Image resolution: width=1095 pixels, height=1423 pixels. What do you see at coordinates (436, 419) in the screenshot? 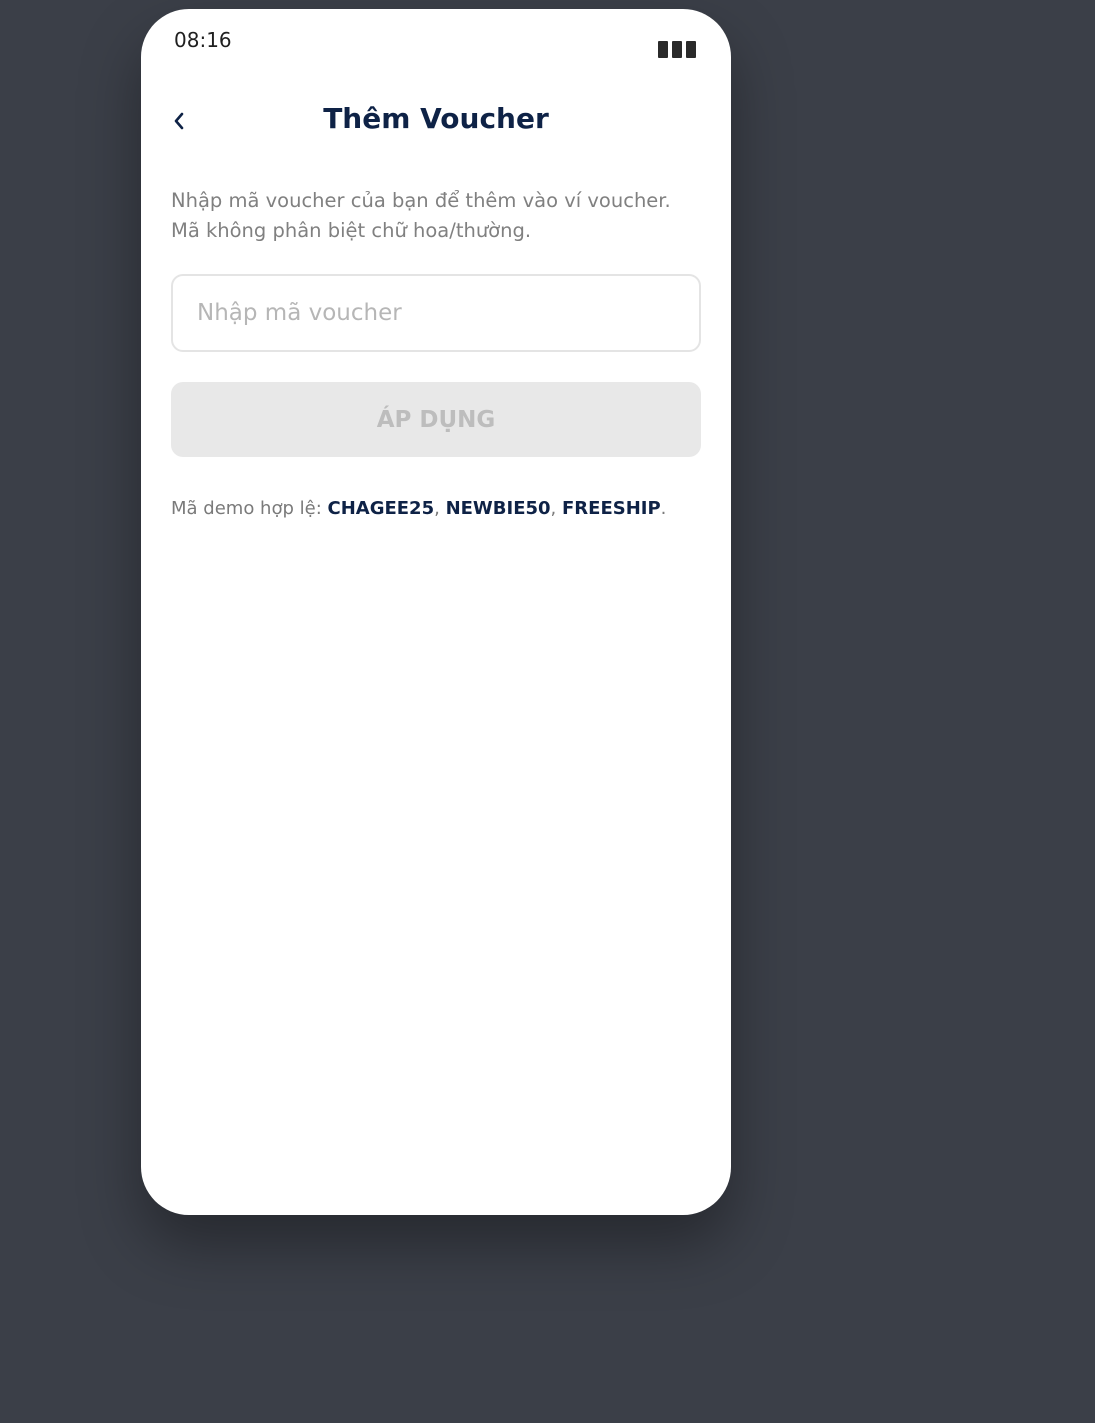
I see `apply-button: ÁP DỤNG` at bounding box center [436, 419].